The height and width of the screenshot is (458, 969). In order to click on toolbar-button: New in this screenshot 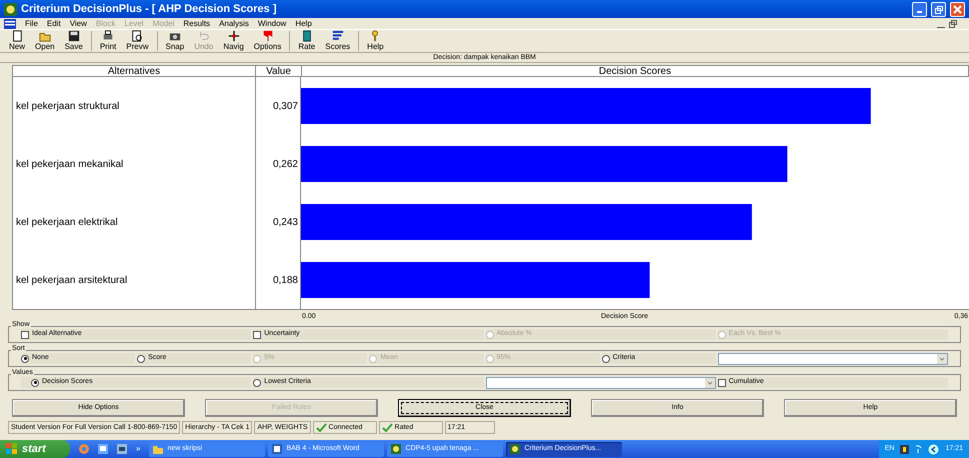, I will do `click(17, 40)`.